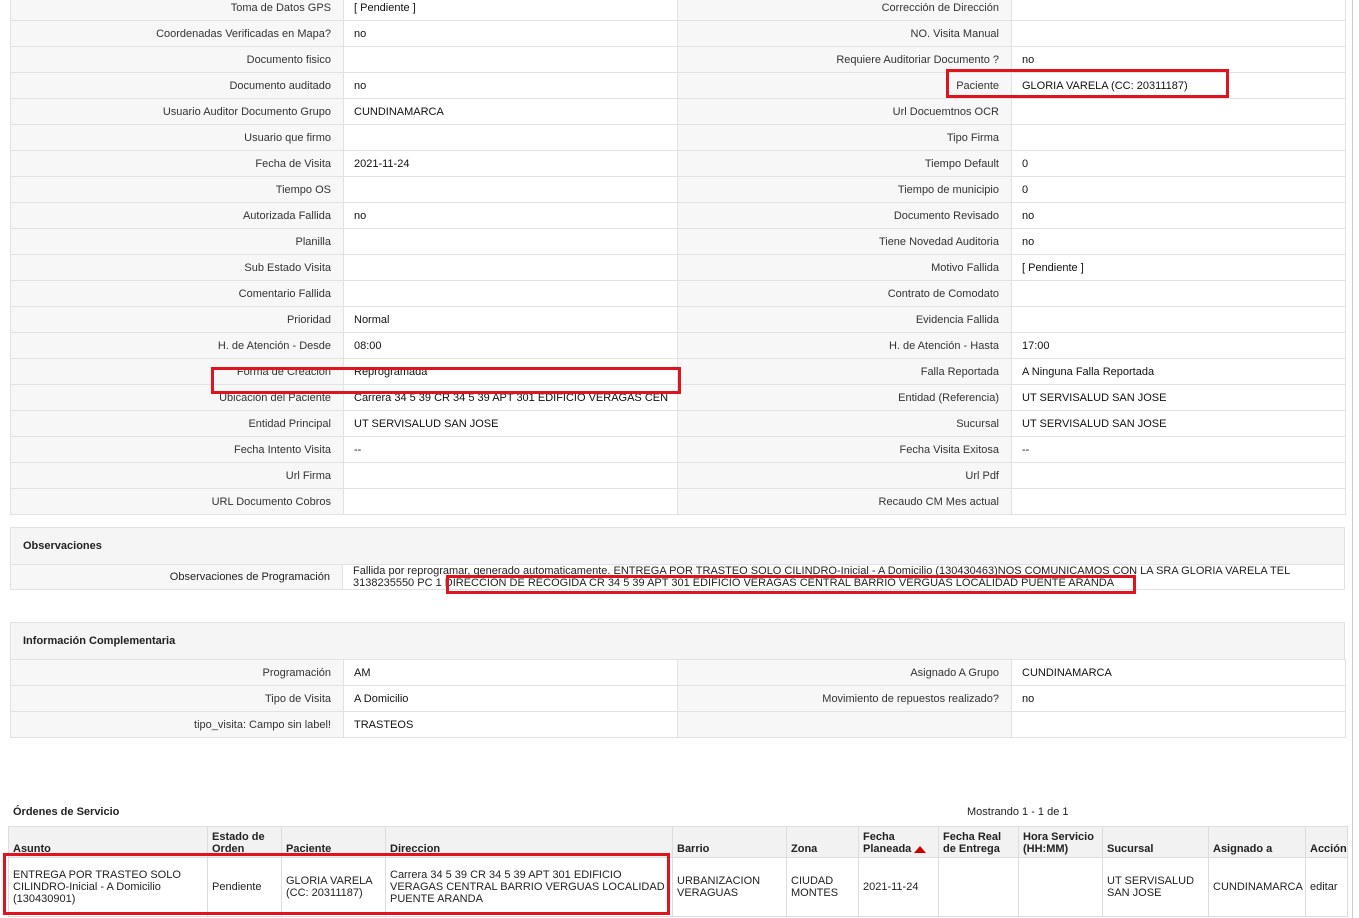 This screenshot has height=918, width=1359. I want to click on column-header-estado-de-orden: Estado de Orden, so click(244, 842).